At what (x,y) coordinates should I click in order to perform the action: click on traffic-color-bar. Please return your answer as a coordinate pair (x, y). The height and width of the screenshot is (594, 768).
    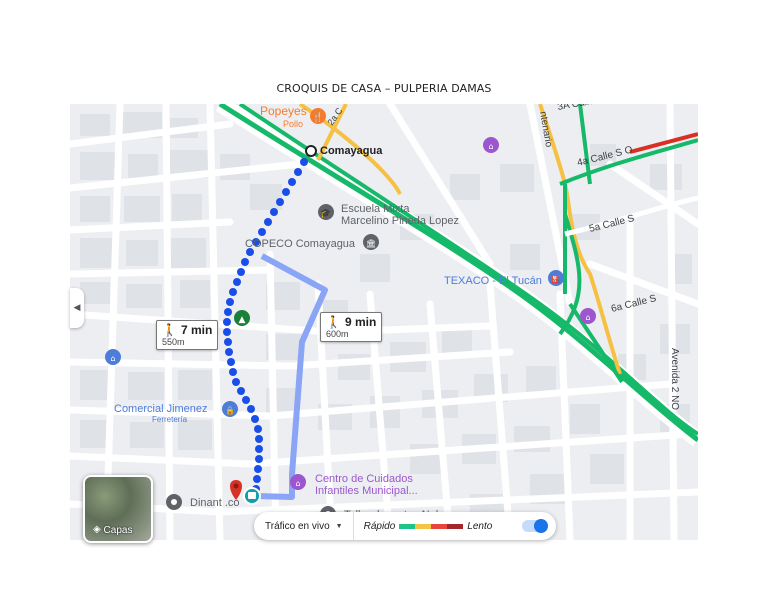
    Looking at the image, I should click on (431, 526).